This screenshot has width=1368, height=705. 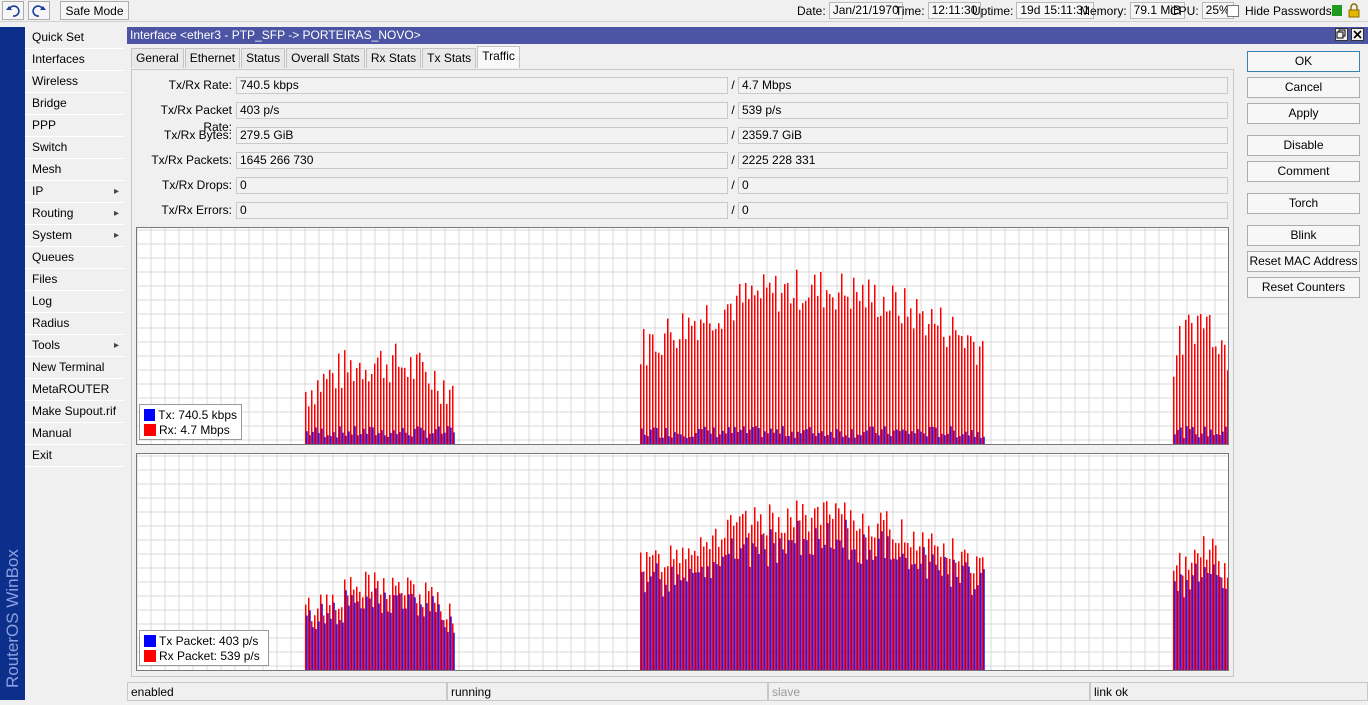 What do you see at coordinates (449, 58) in the screenshot?
I see `tab-tx-stats: Tx Stats` at bounding box center [449, 58].